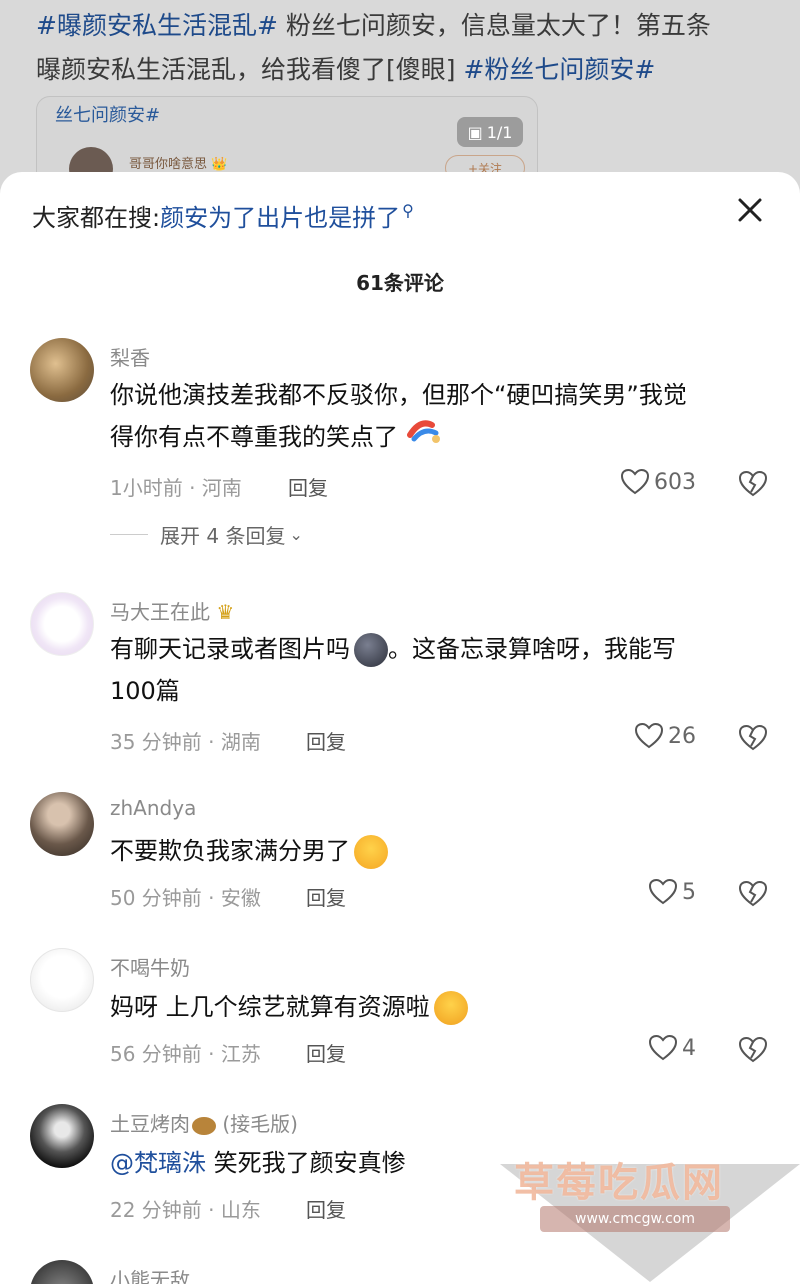 The width and height of the screenshot is (800, 1284). Describe the element at coordinates (204, 1125) in the screenshot. I see `potato-emoji-icon` at that location.